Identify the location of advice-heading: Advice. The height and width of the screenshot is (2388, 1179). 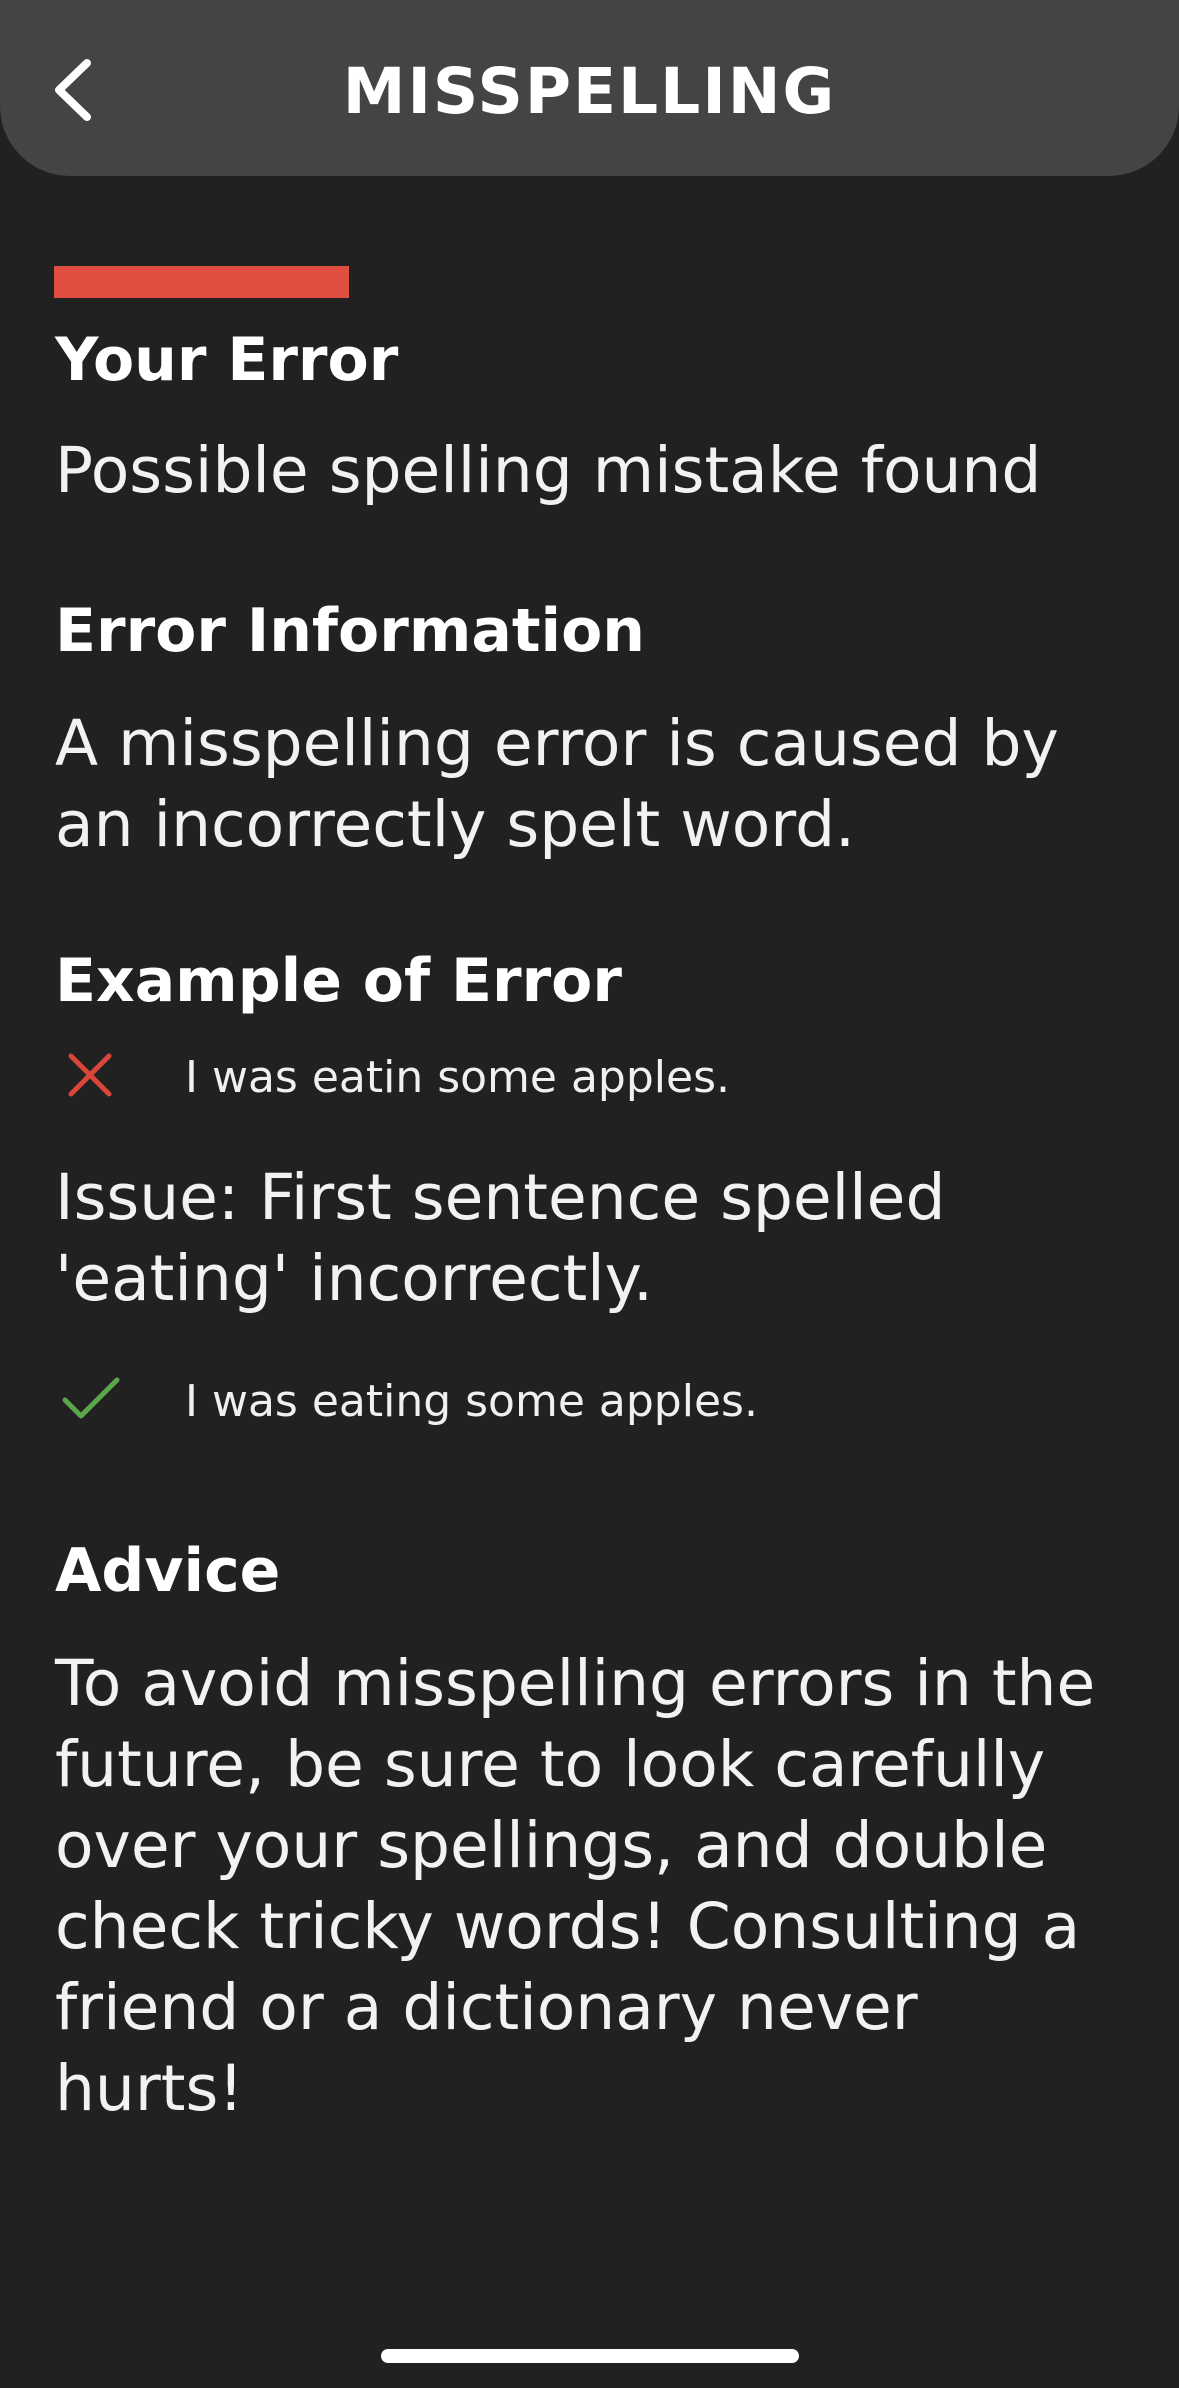
(168, 1571).